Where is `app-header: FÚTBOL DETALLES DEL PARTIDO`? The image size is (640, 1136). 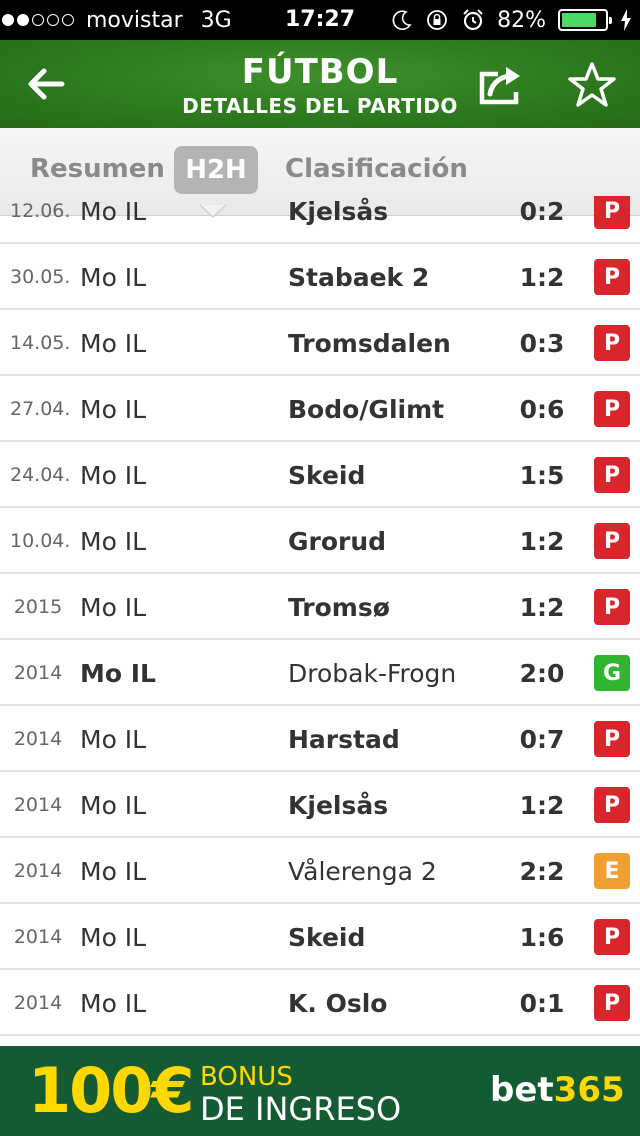
app-header: FÚTBOL DETALLES DEL PARTIDO is located at coordinates (320, 84).